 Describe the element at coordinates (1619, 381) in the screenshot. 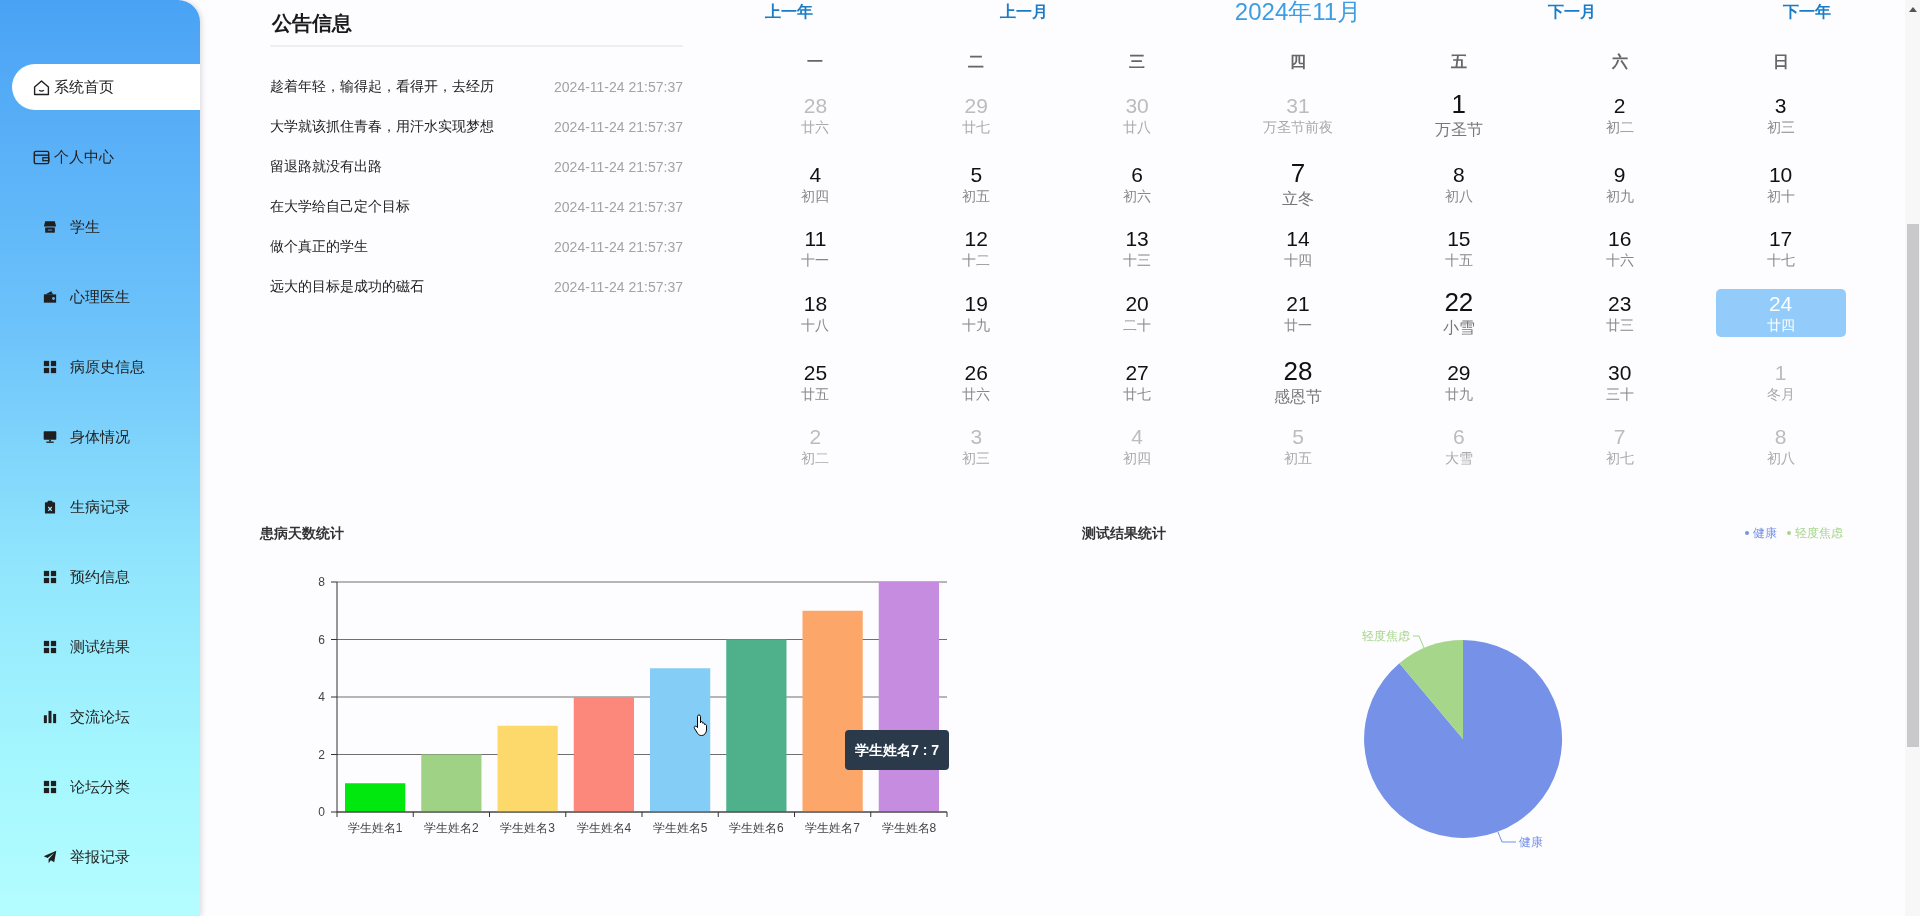

I see `calendar-day: 30 三十` at that location.